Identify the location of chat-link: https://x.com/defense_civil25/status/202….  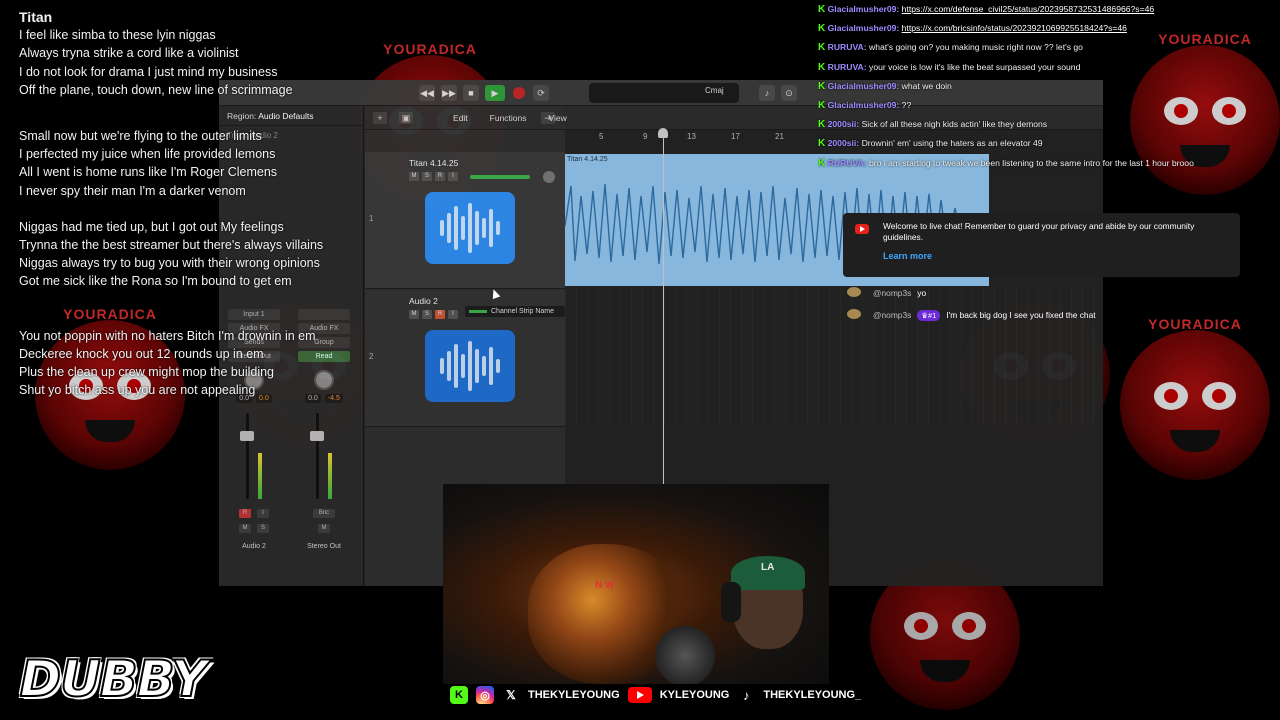
(1028, 9).